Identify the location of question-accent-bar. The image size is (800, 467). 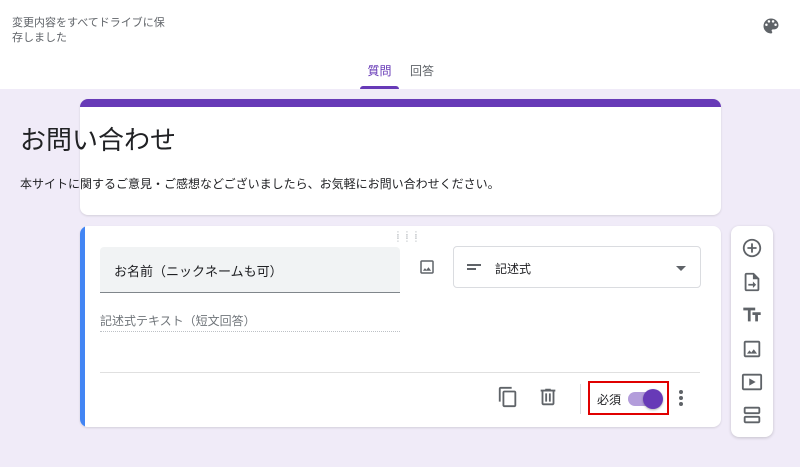
(82, 326).